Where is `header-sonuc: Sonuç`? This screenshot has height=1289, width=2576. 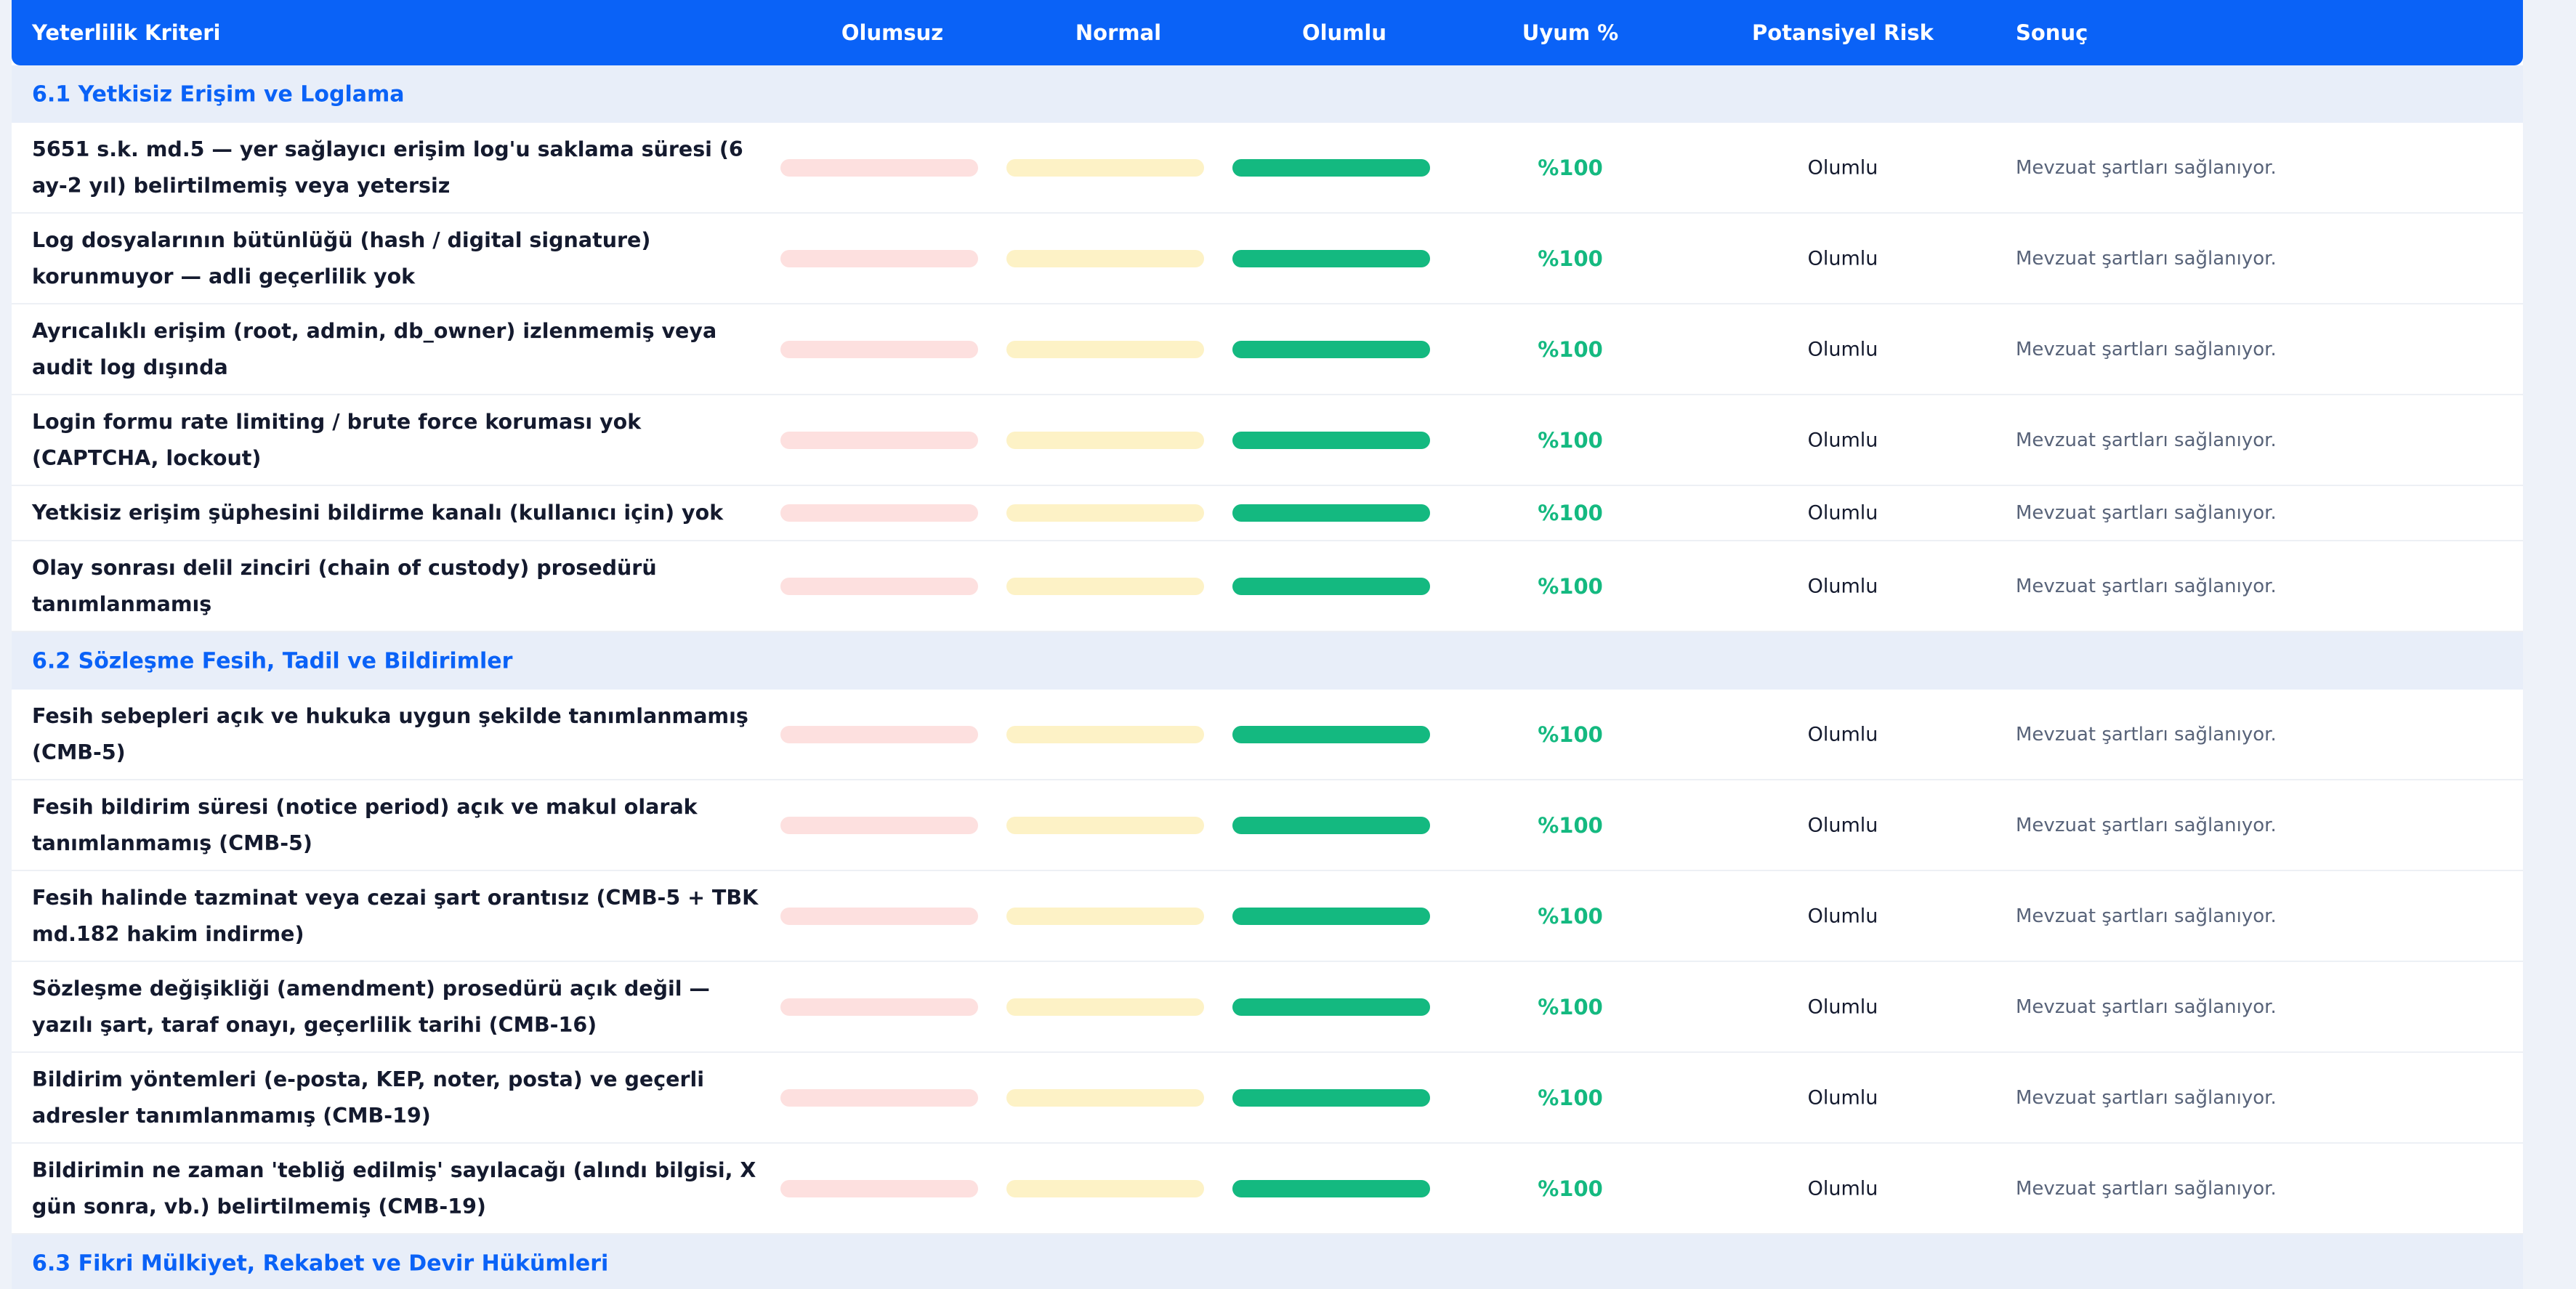 header-sonuc: Sonuç is located at coordinates (2052, 32).